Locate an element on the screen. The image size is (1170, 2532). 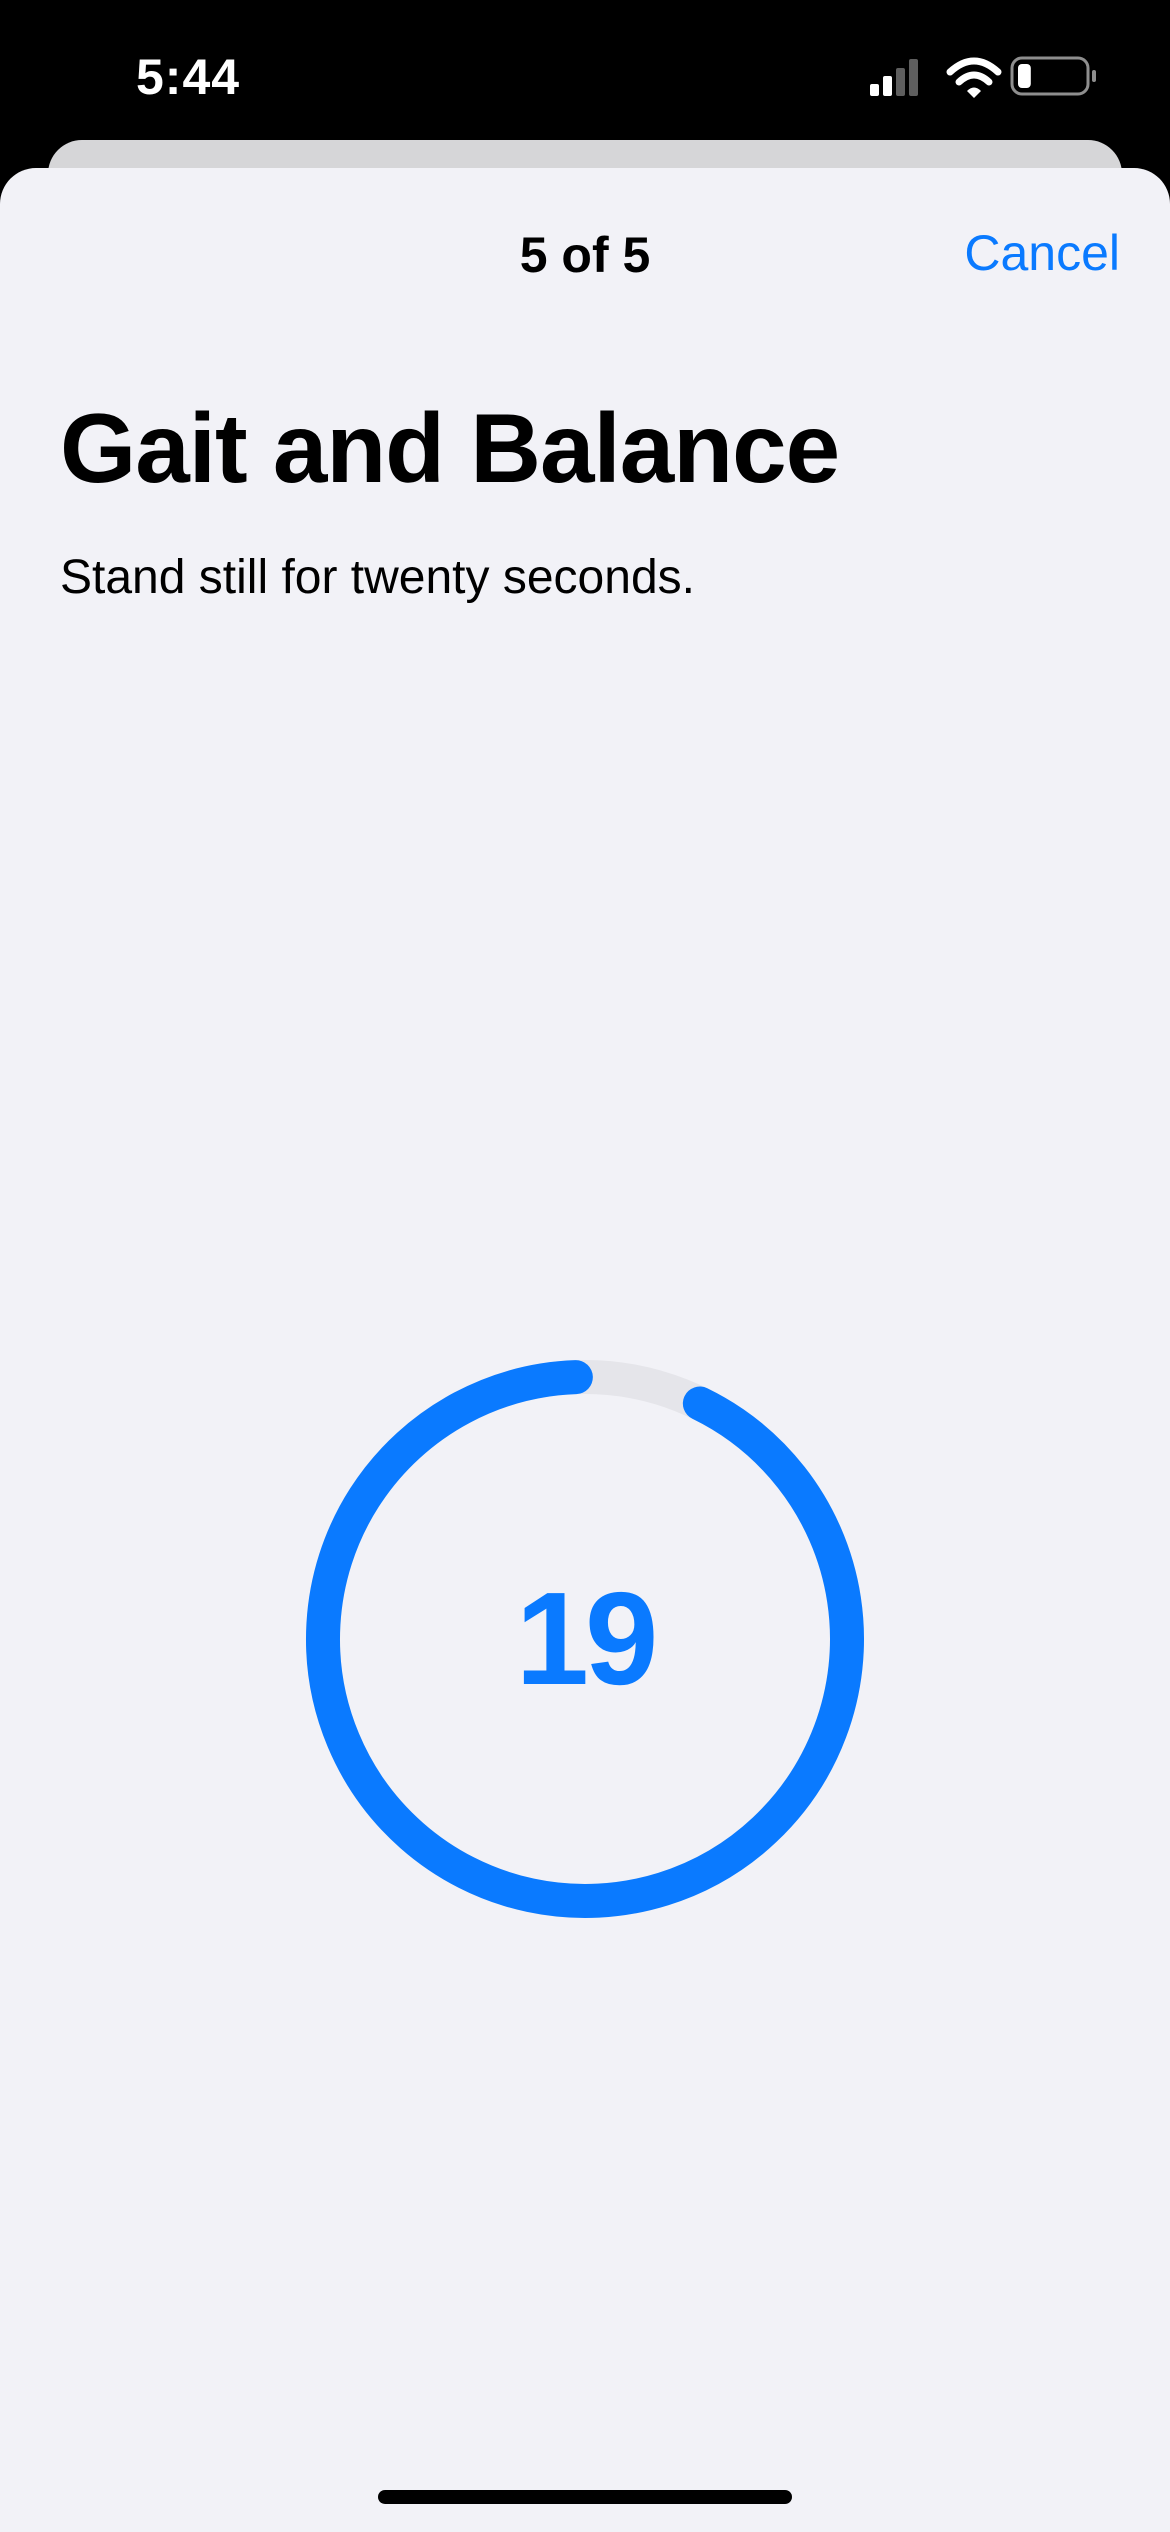
cellular-signal-icon is located at coordinates (894, 77).